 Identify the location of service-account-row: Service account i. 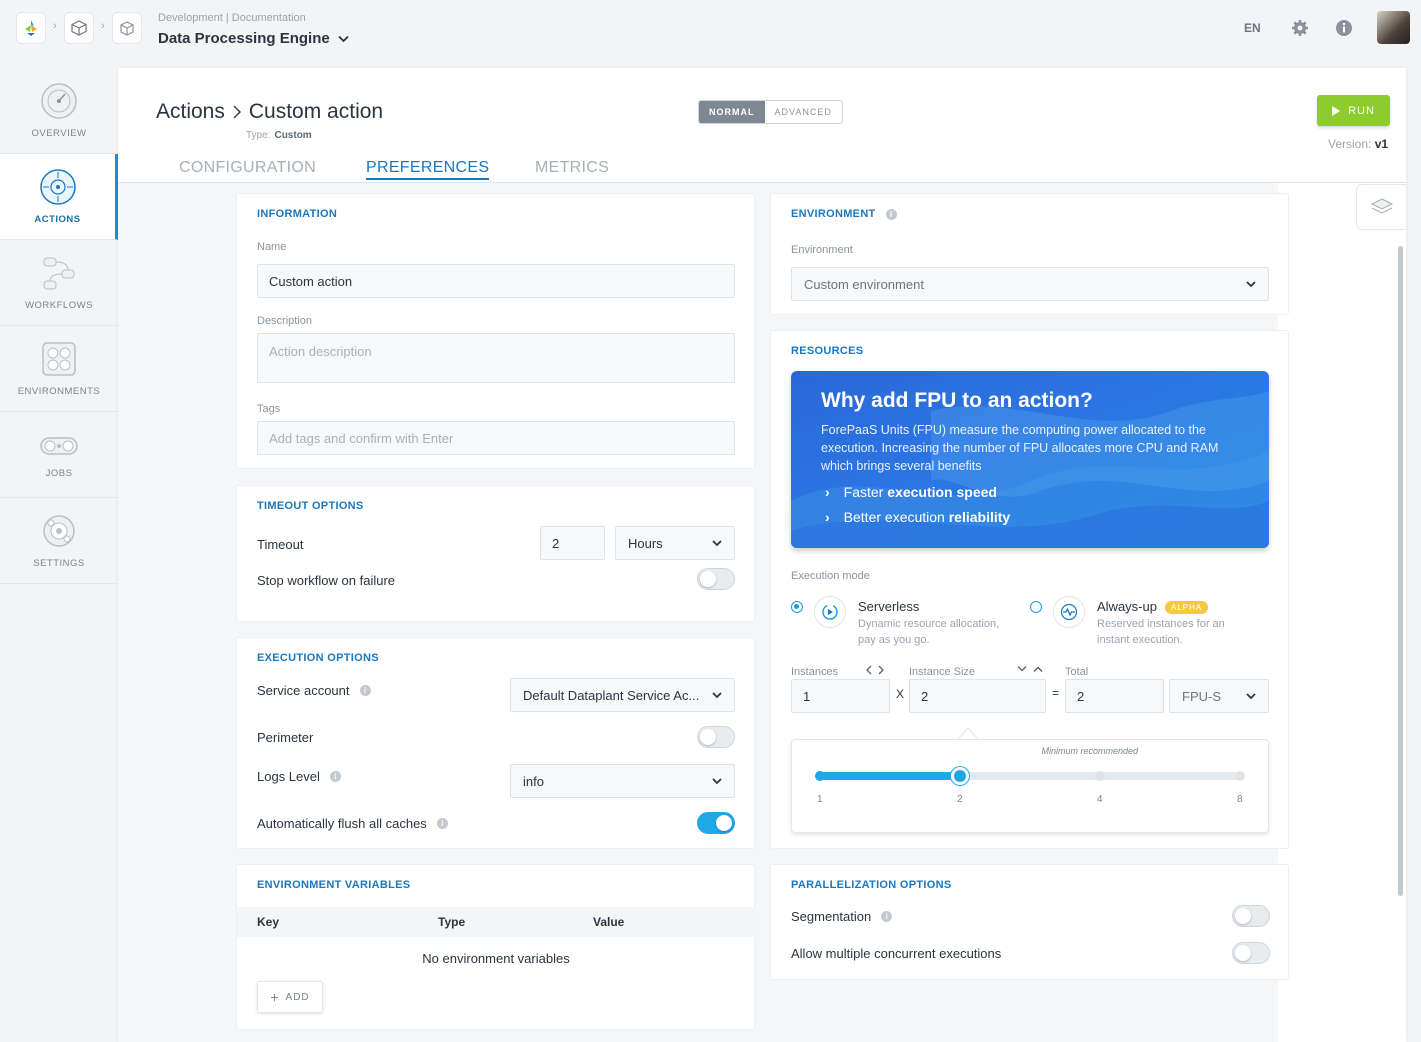
(314, 690).